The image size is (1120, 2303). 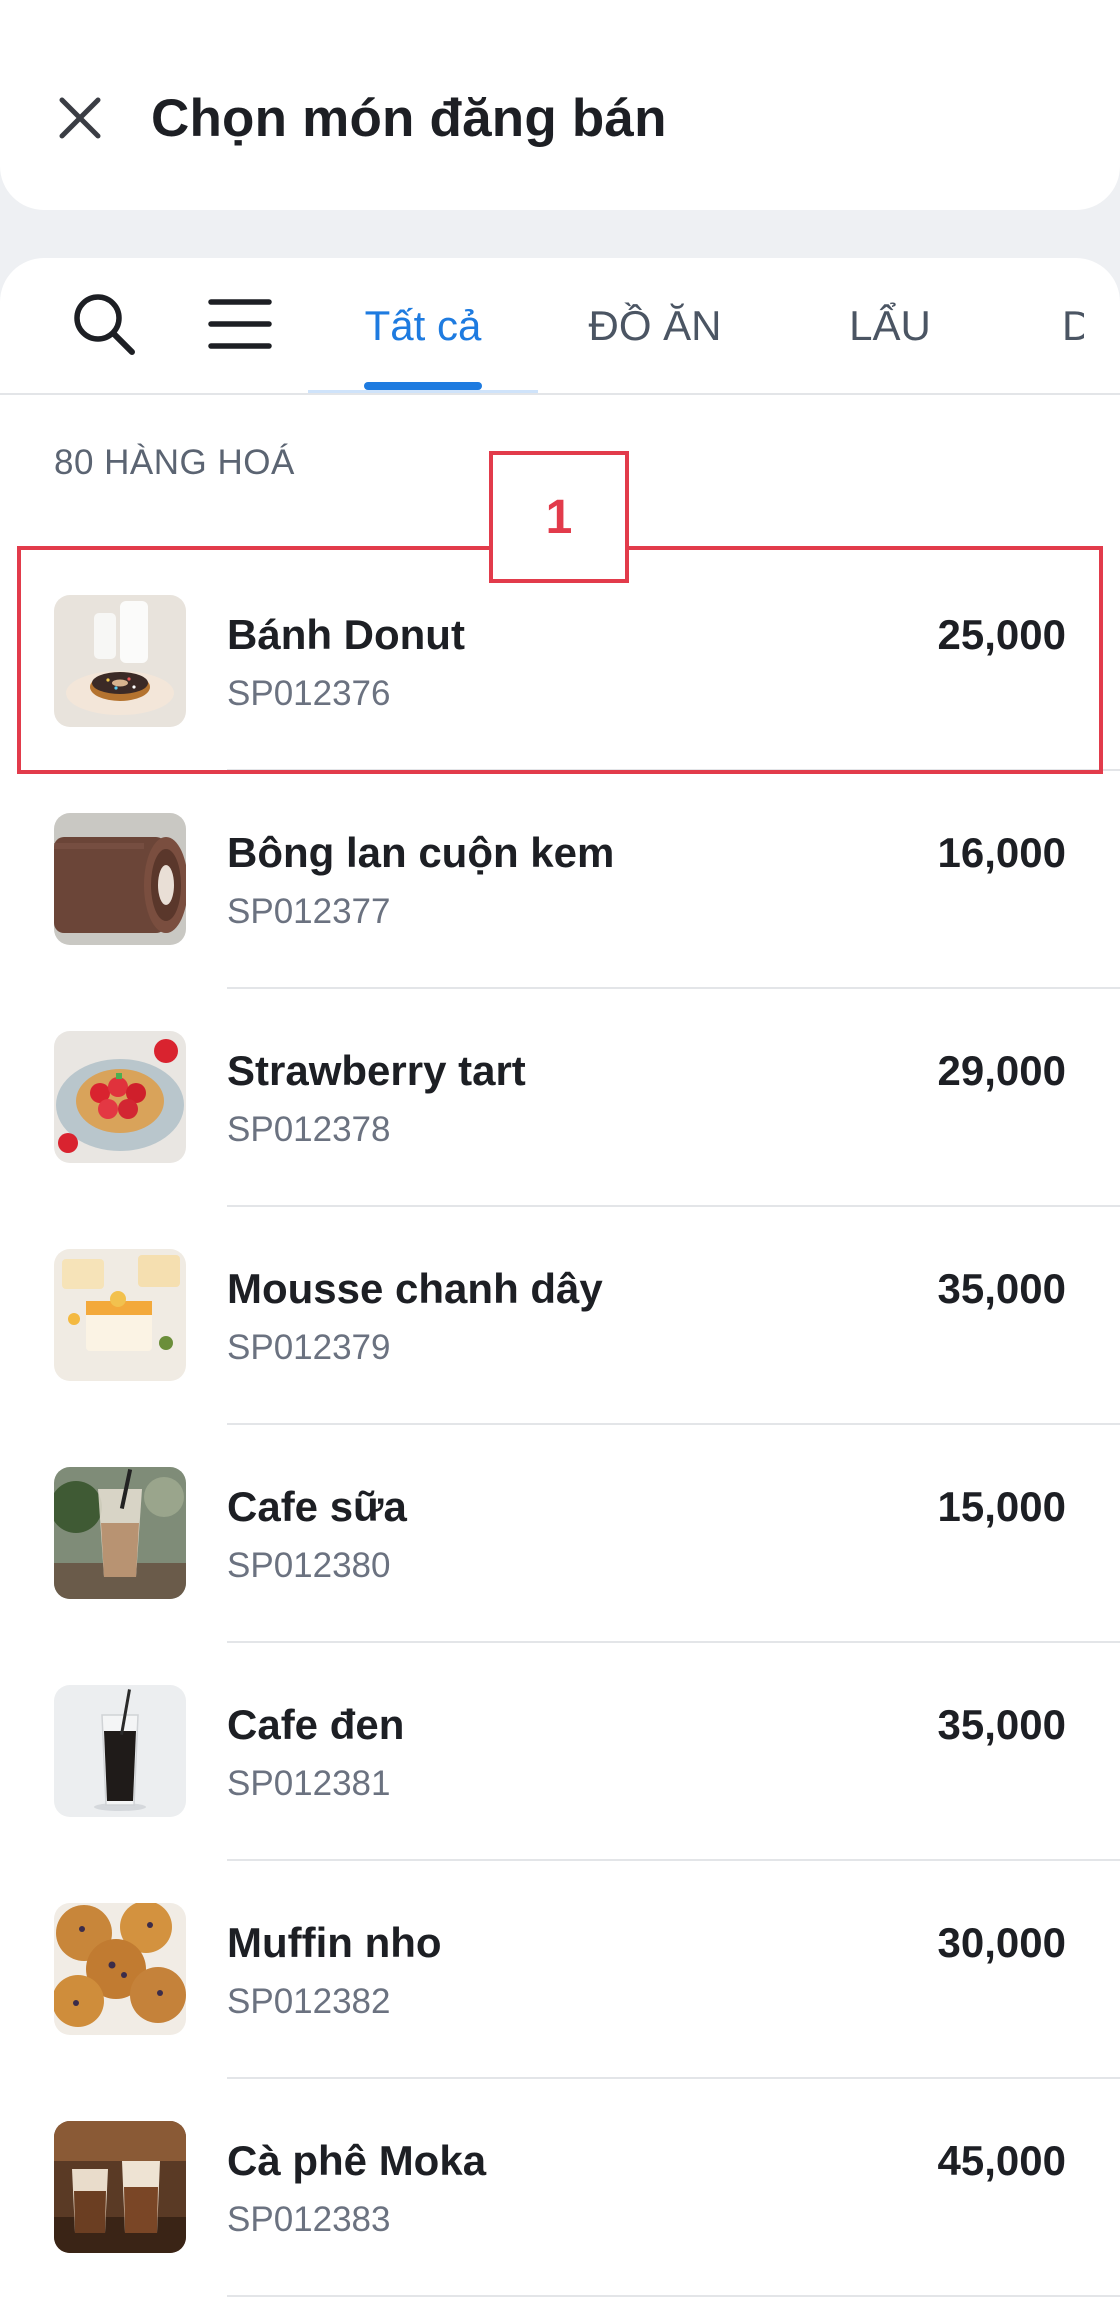 What do you see at coordinates (1001, 1506) in the screenshot?
I see `product-price: 15,000` at bounding box center [1001, 1506].